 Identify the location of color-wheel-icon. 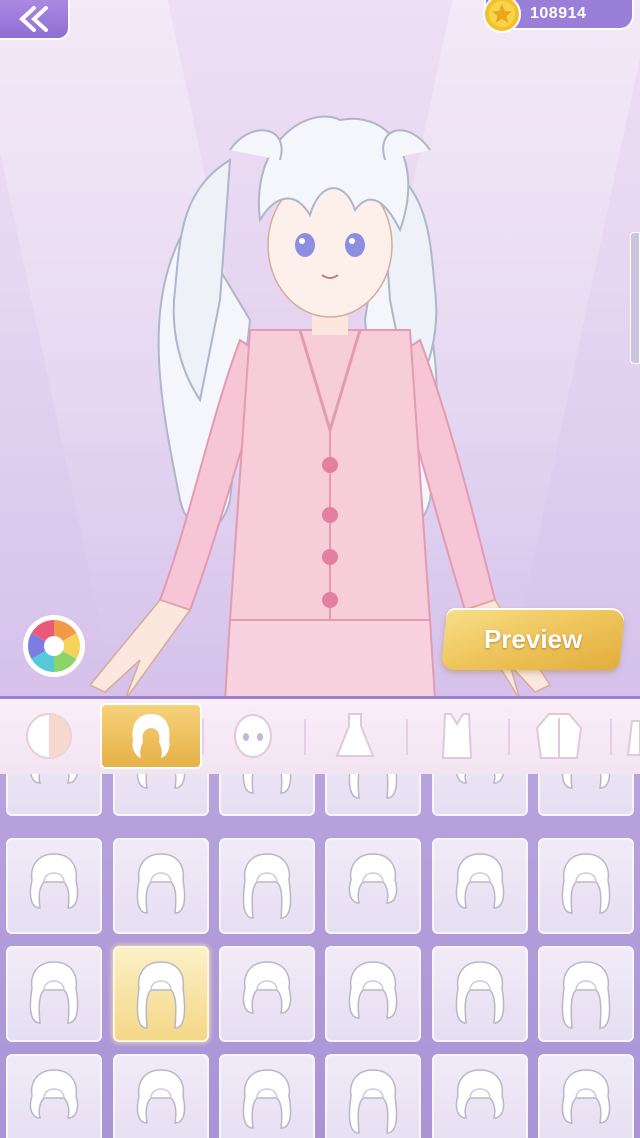
(54, 646).